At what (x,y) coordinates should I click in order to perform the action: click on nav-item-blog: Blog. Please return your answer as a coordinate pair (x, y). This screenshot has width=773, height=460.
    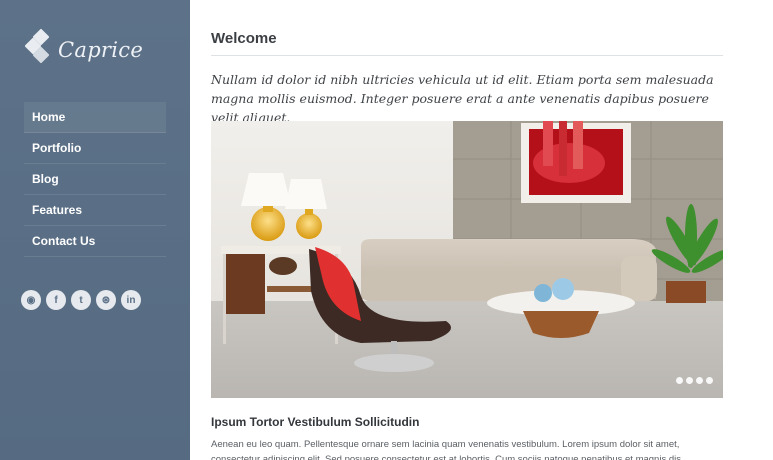
    Looking at the image, I should click on (95, 179).